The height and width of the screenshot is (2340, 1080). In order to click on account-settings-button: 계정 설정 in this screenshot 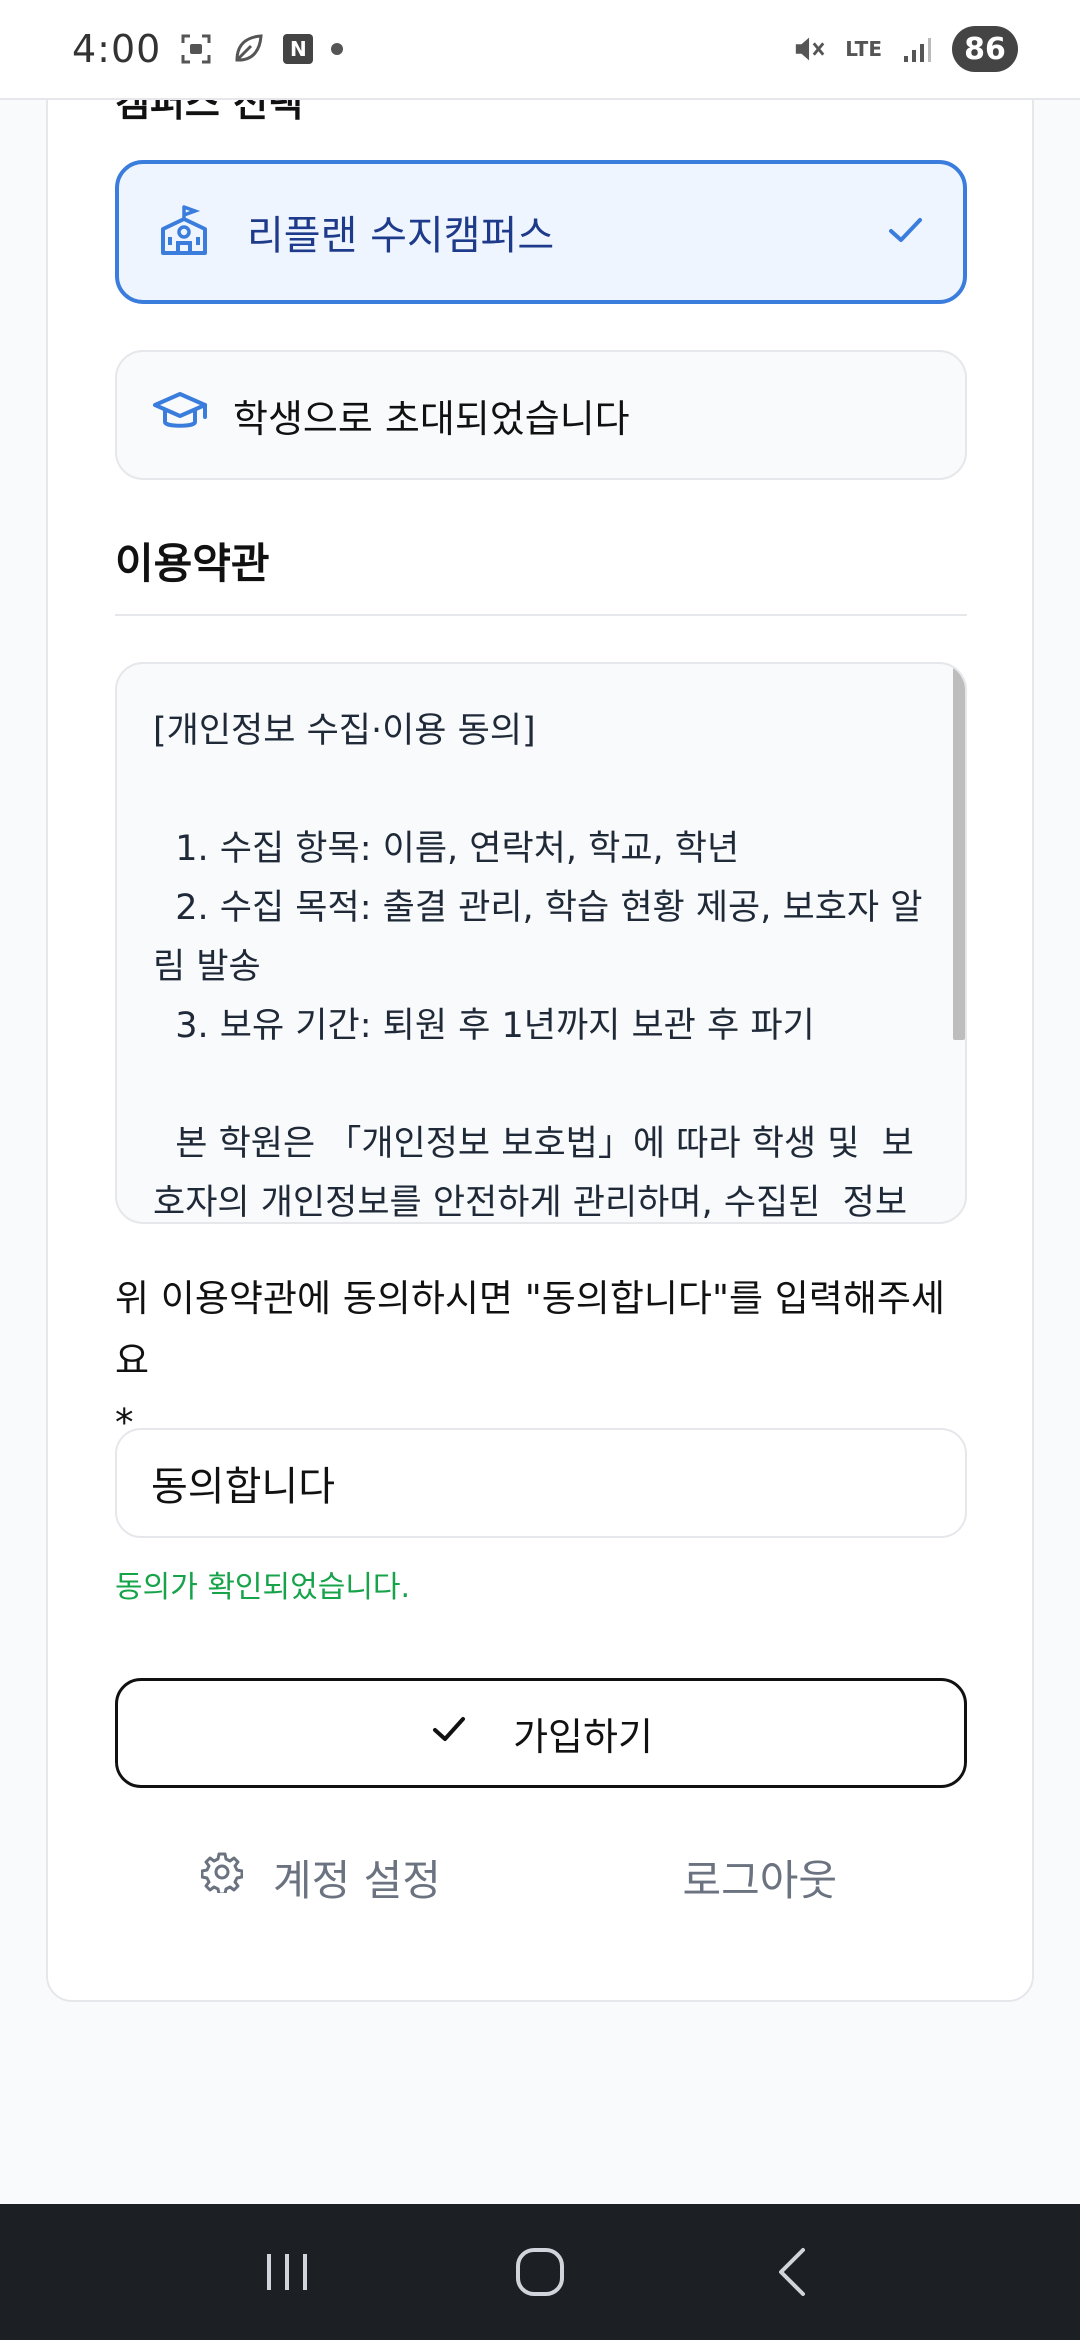, I will do `click(320, 1877)`.